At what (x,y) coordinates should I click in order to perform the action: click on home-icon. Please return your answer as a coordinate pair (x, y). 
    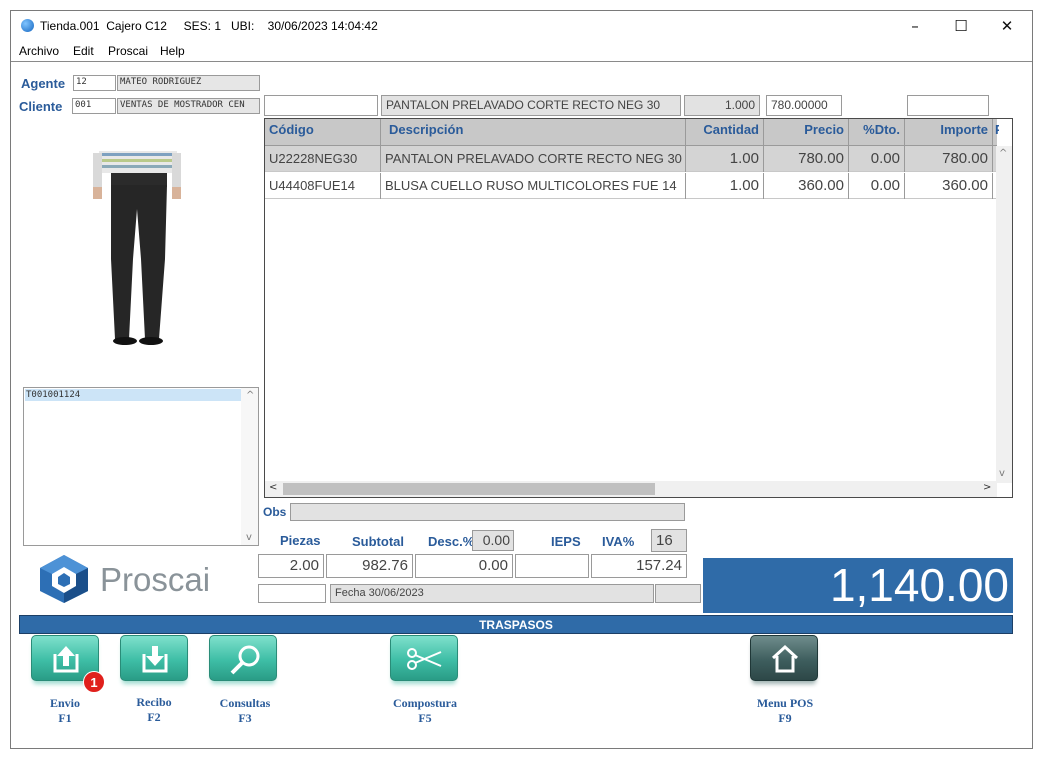
    Looking at the image, I should click on (785, 658).